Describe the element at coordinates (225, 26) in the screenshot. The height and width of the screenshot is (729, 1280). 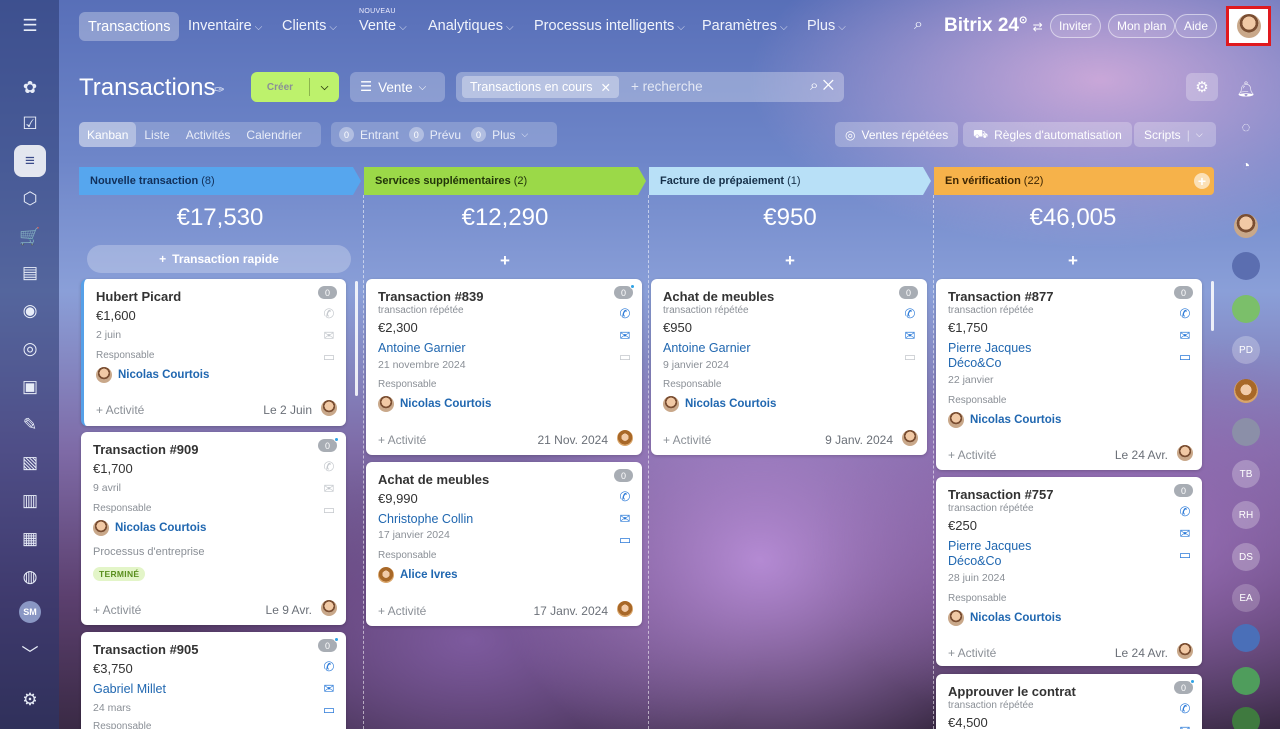
I see `nav-inventaire: Inventaire ⌵` at that location.